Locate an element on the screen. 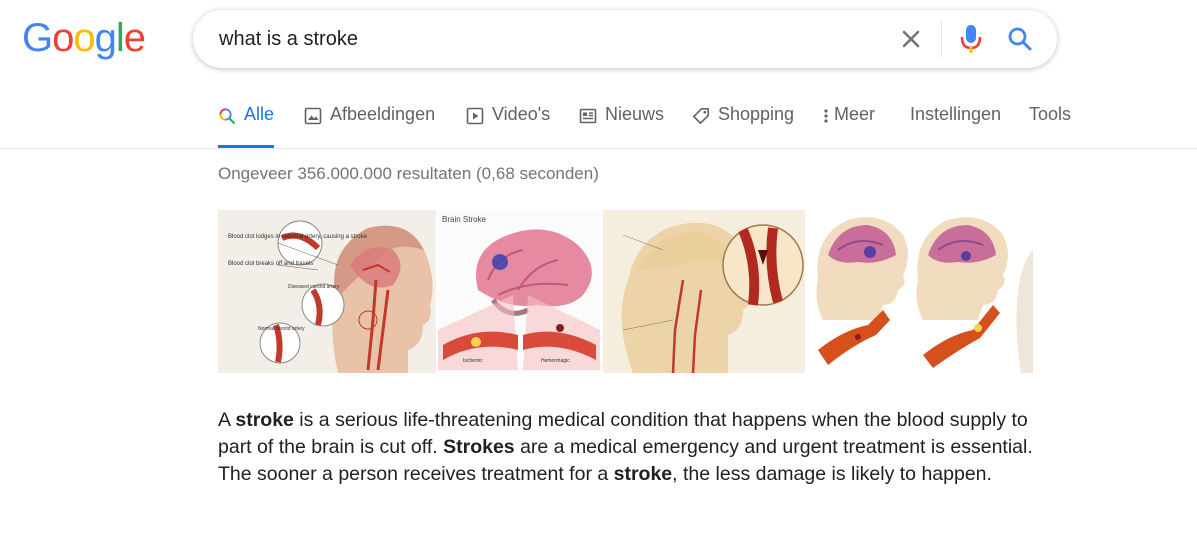 This screenshot has width=1197, height=539. tab-label: Tools is located at coordinates (1050, 114).